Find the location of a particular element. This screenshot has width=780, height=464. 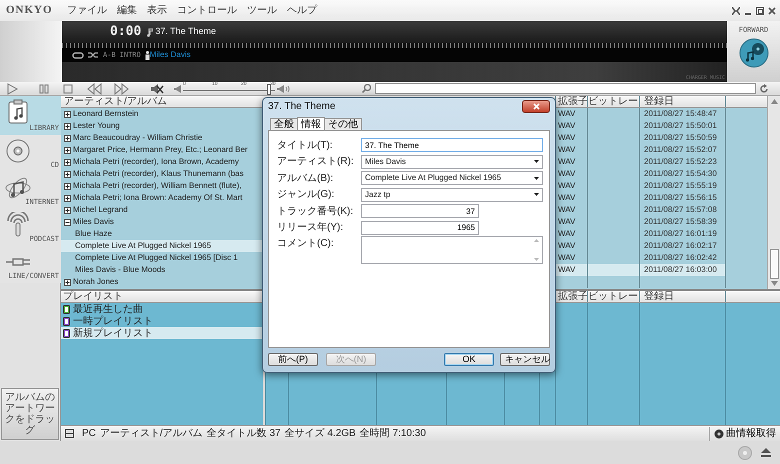

layout-icon is located at coordinates (69, 433).